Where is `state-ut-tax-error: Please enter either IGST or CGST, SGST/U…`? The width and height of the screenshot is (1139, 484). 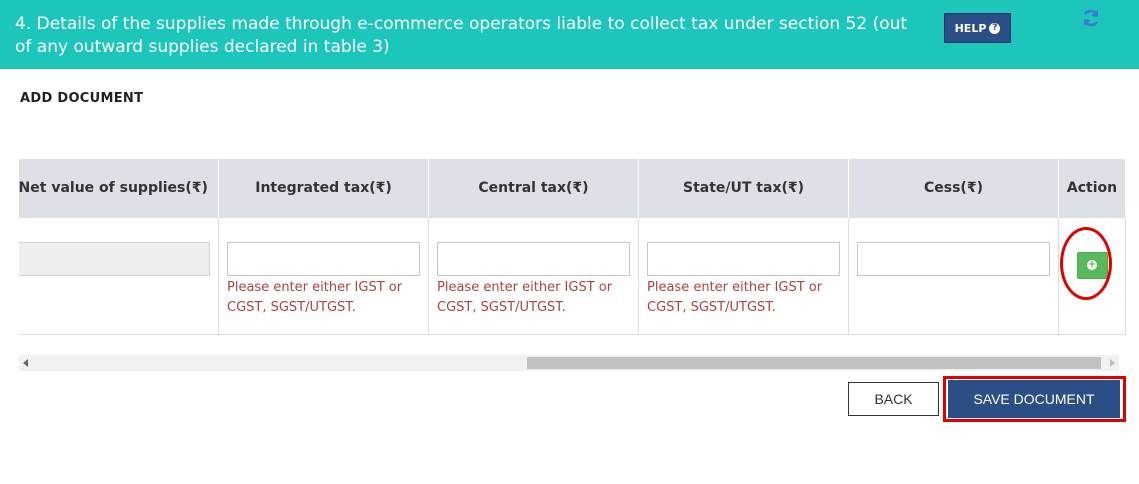
state-ut-tax-error: Please enter either IGST or CGST, SGST/U… is located at coordinates (735, 297).